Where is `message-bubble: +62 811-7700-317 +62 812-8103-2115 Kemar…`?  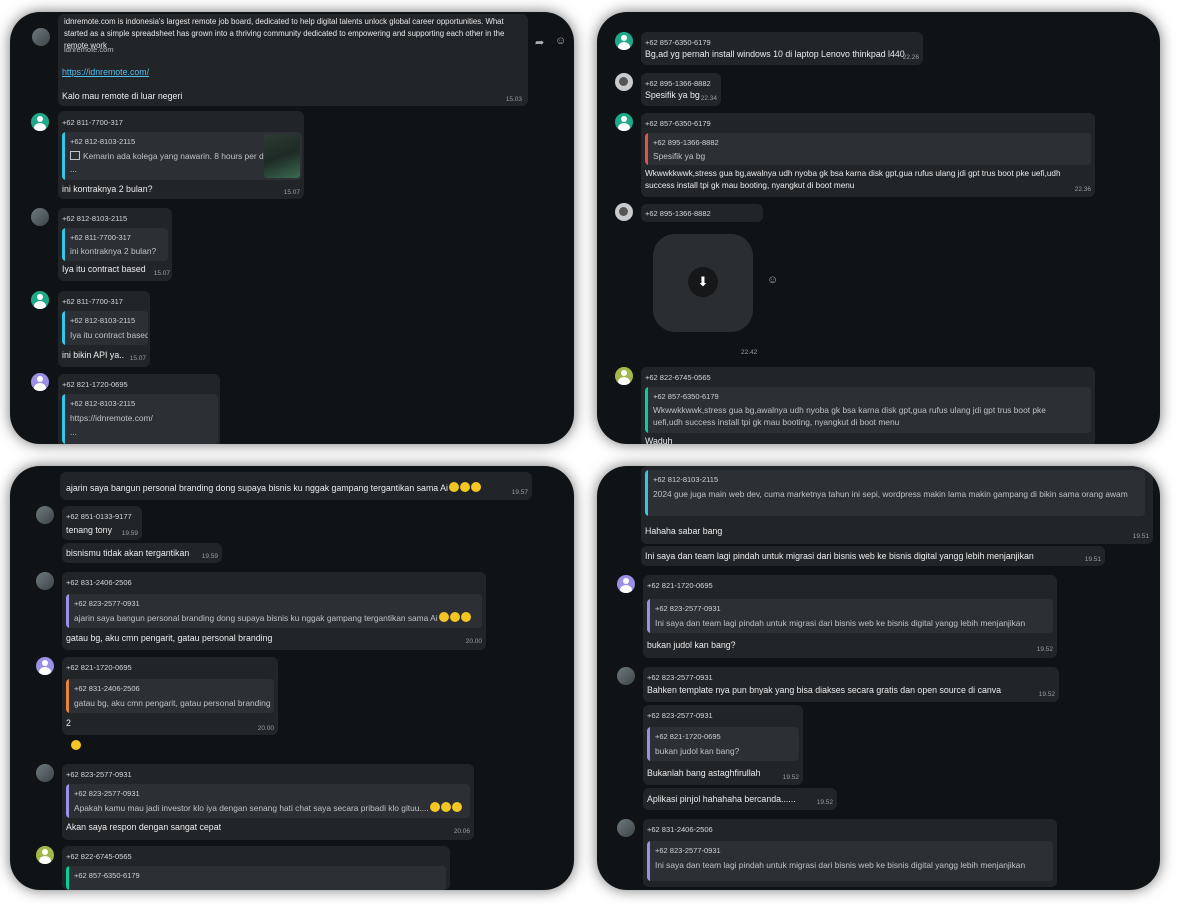
message-bubble: +62 811-7700-317 +62 812-8103-2115 Kemar… is located at coordinates (181, 155).